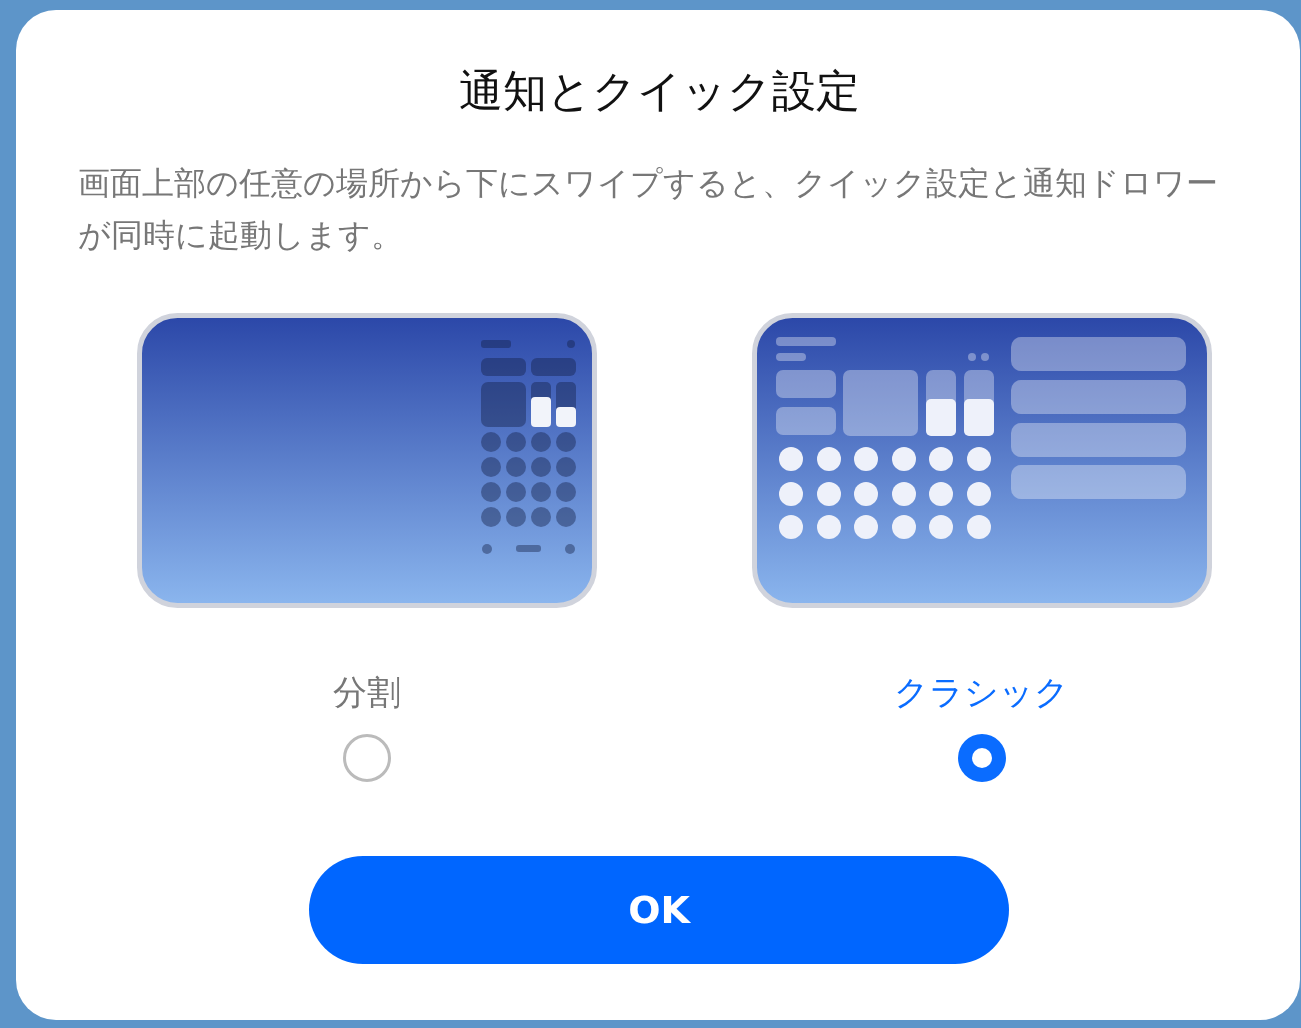  Describe the element at coordinates (659, 91) in the screenshot. I see `dialog-title: 通知とクイック設定` at that location.